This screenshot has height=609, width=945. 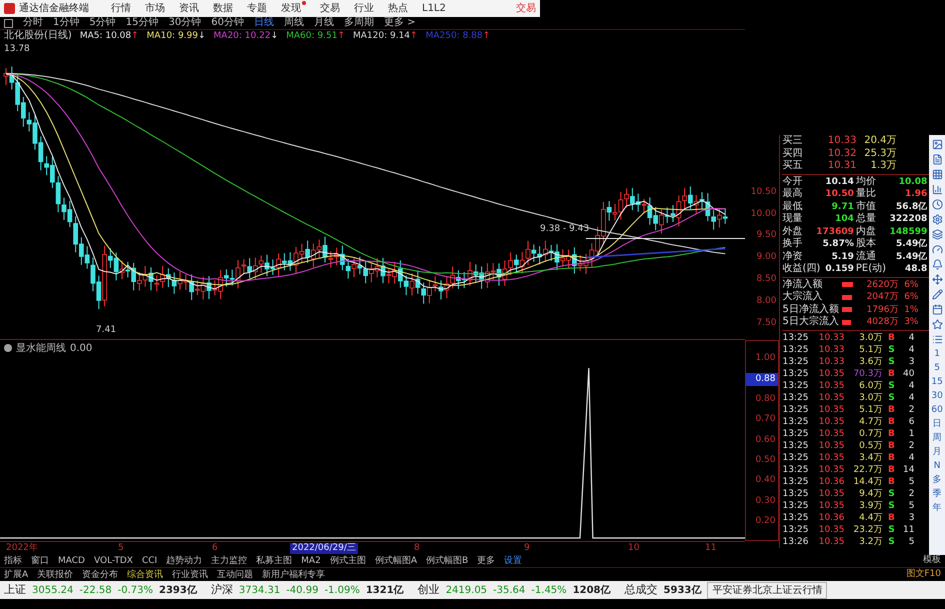 I want to click on trade-volume: 70.3万, so click(x=867, y=374).